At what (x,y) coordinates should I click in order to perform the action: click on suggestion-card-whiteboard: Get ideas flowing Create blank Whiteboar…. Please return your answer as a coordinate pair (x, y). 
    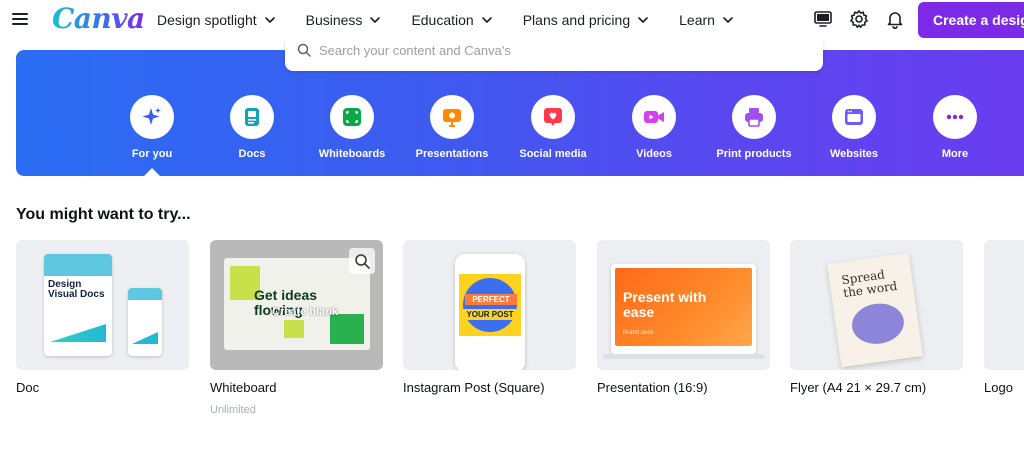
    Looking at the image, I should click on (296, 328).